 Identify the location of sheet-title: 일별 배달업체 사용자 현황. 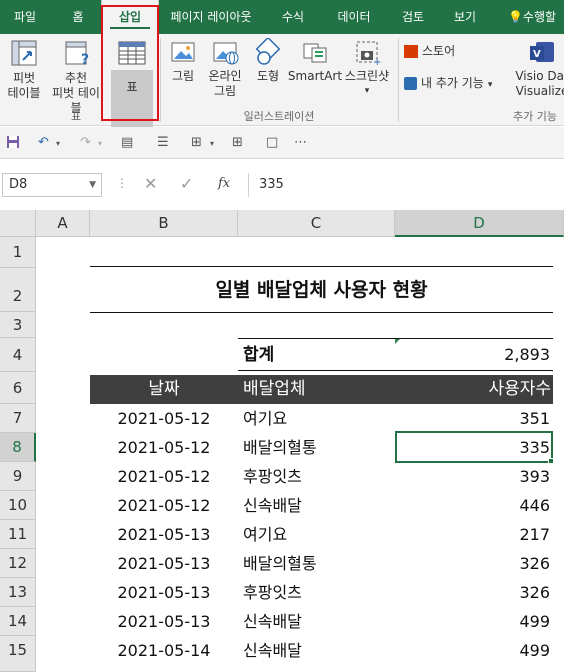
(321, 290).